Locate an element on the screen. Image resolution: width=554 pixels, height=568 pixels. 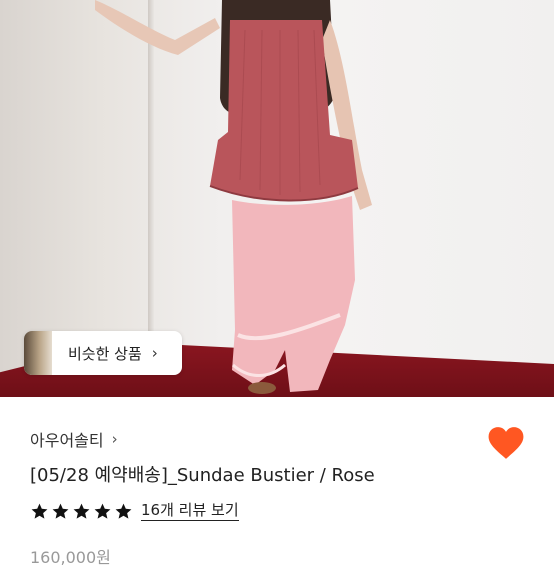
view-reviews-link: 16개 리뷰 보기 is located at coordinates (190, 511).